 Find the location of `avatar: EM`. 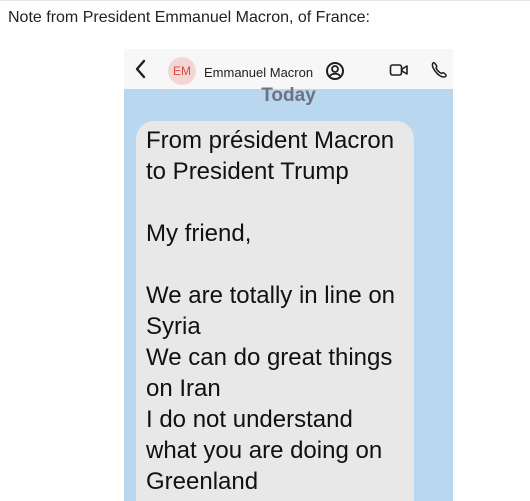

avatar: EM is located at coordinates (182, 71).